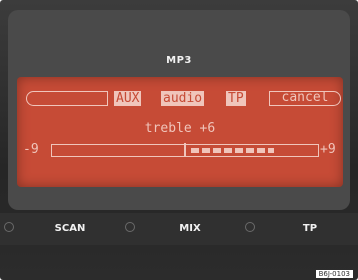 The image size is (358, 280). Describe the element at coordinates (31, 149) in the screenshot. I see `scale-min-label: -9` at that location.